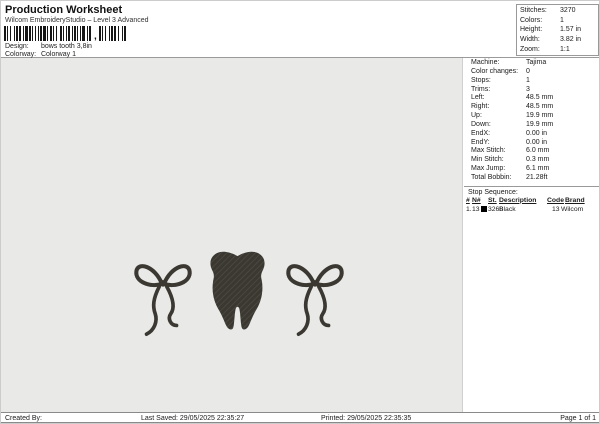  Describe the element at coordinates (555, 200) in the screenshot. I see `col-code: Code` at that location.